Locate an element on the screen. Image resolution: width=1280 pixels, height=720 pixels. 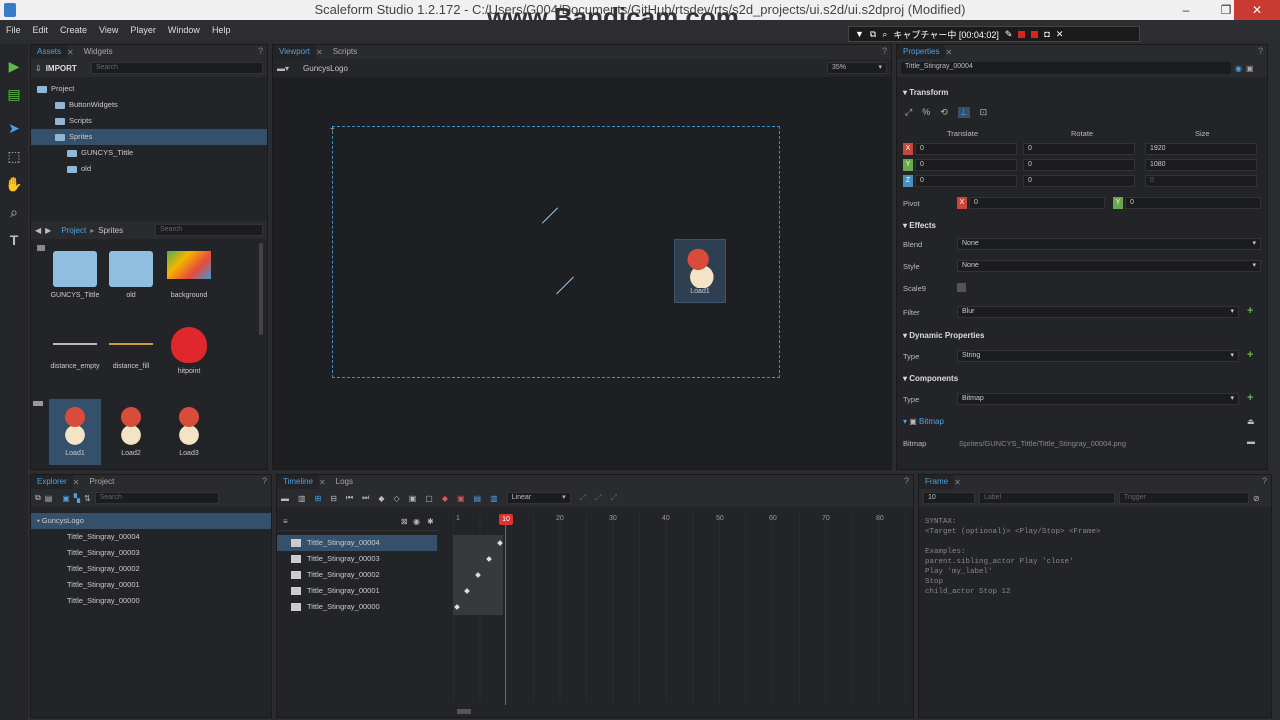
folder-icon: ▬ is located at coordinates (285, 498).